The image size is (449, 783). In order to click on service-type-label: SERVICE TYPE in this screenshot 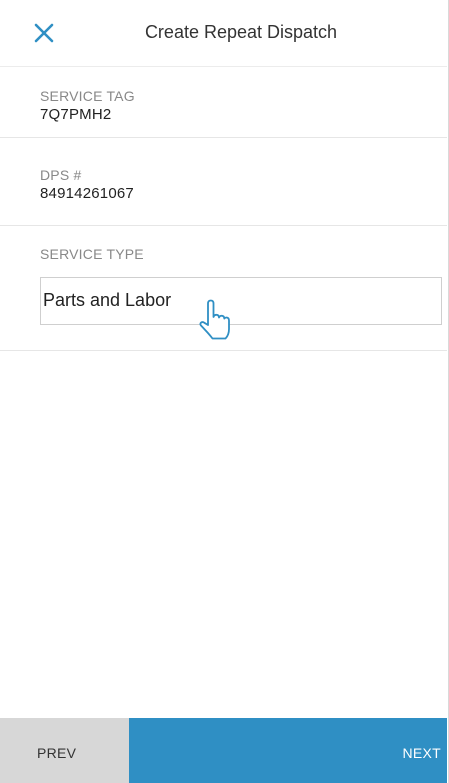, I will do `click(92, 254)`.